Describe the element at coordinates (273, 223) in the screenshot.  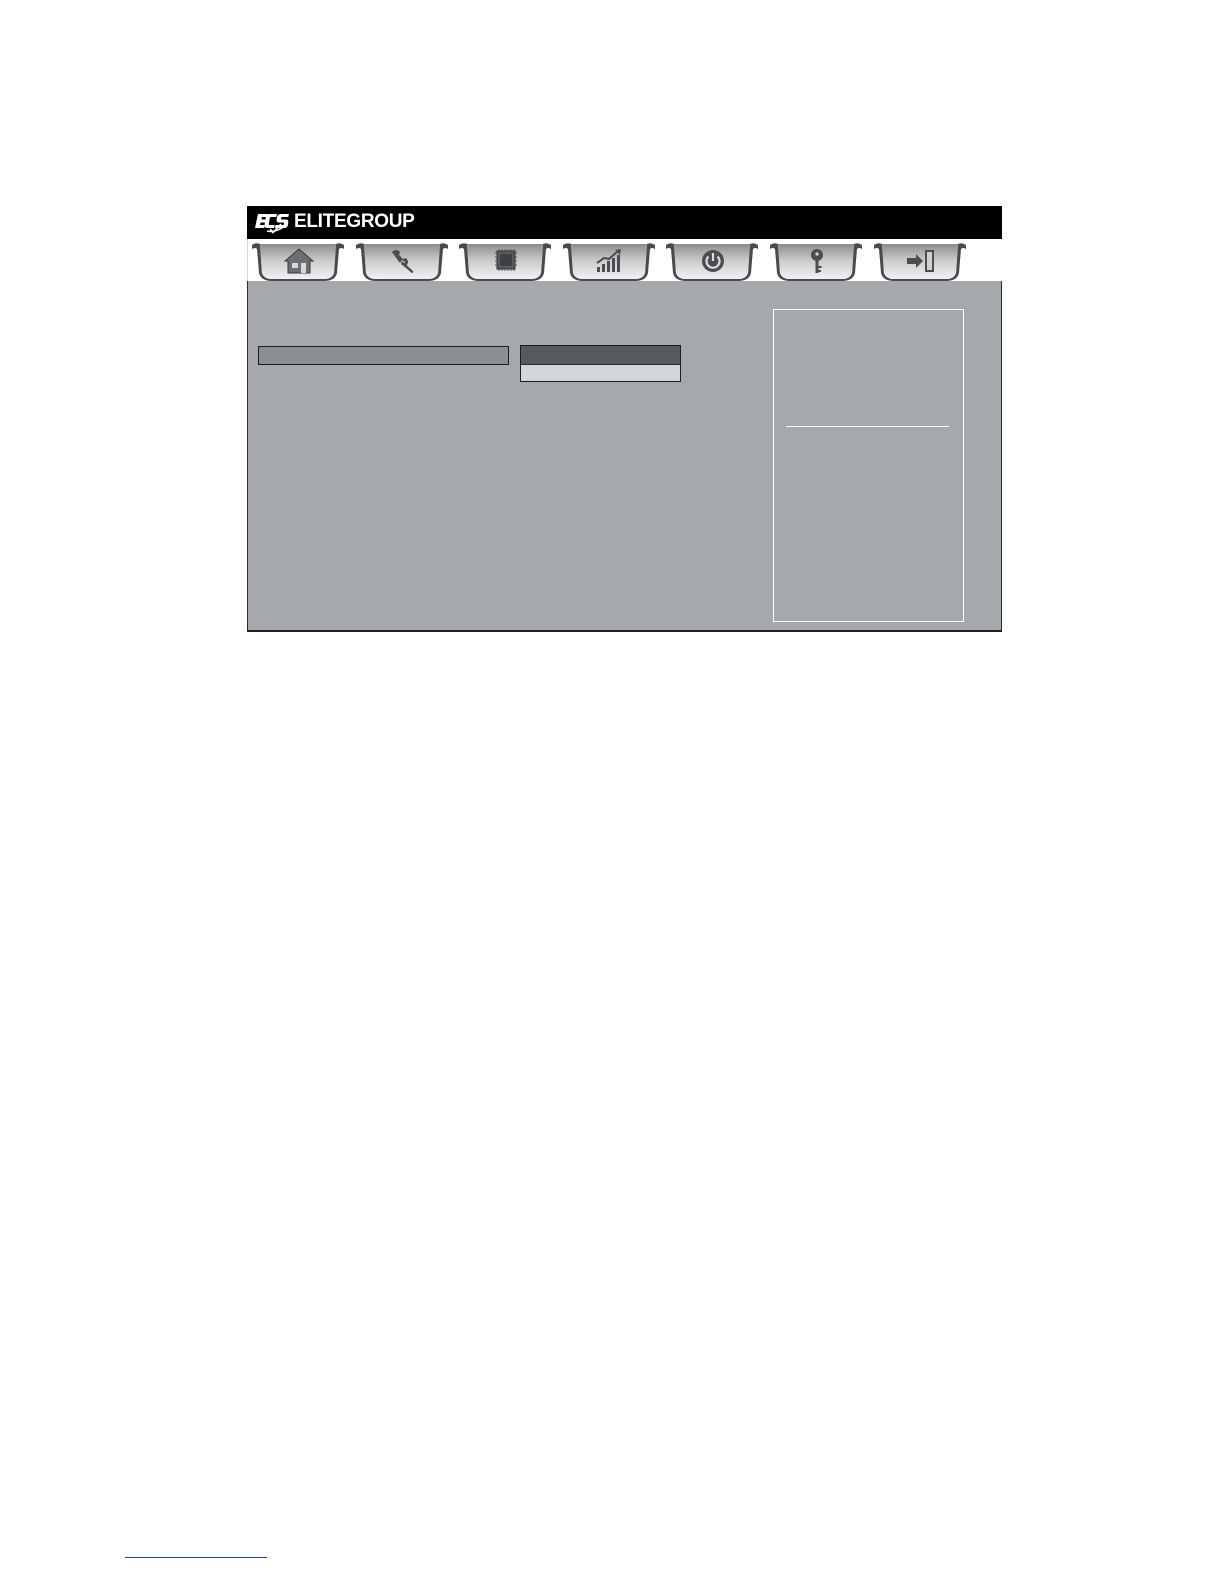
I see `ecs-logo` at that location.